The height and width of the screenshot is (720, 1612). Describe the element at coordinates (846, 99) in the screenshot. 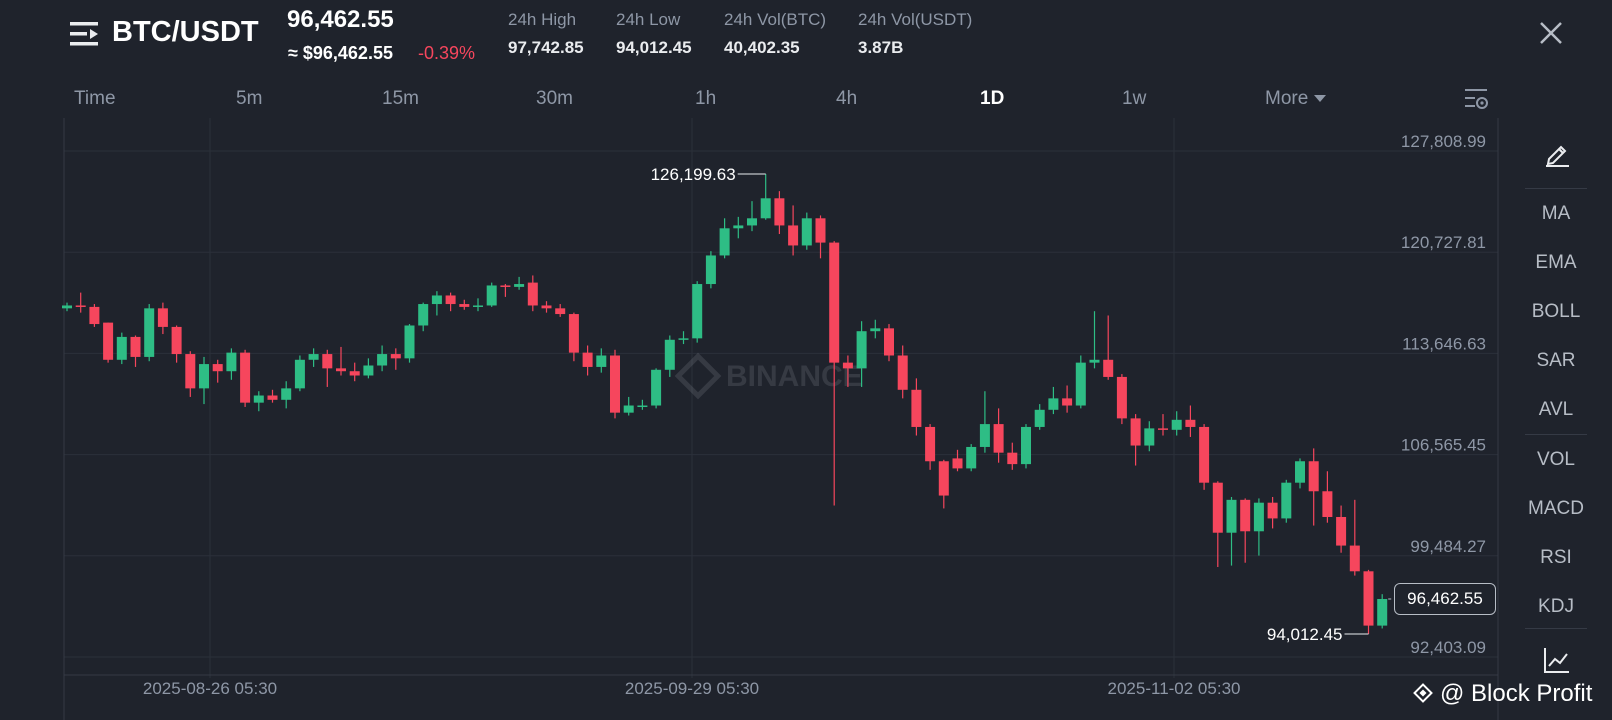

I see `tab-4h: 4h` at that location.